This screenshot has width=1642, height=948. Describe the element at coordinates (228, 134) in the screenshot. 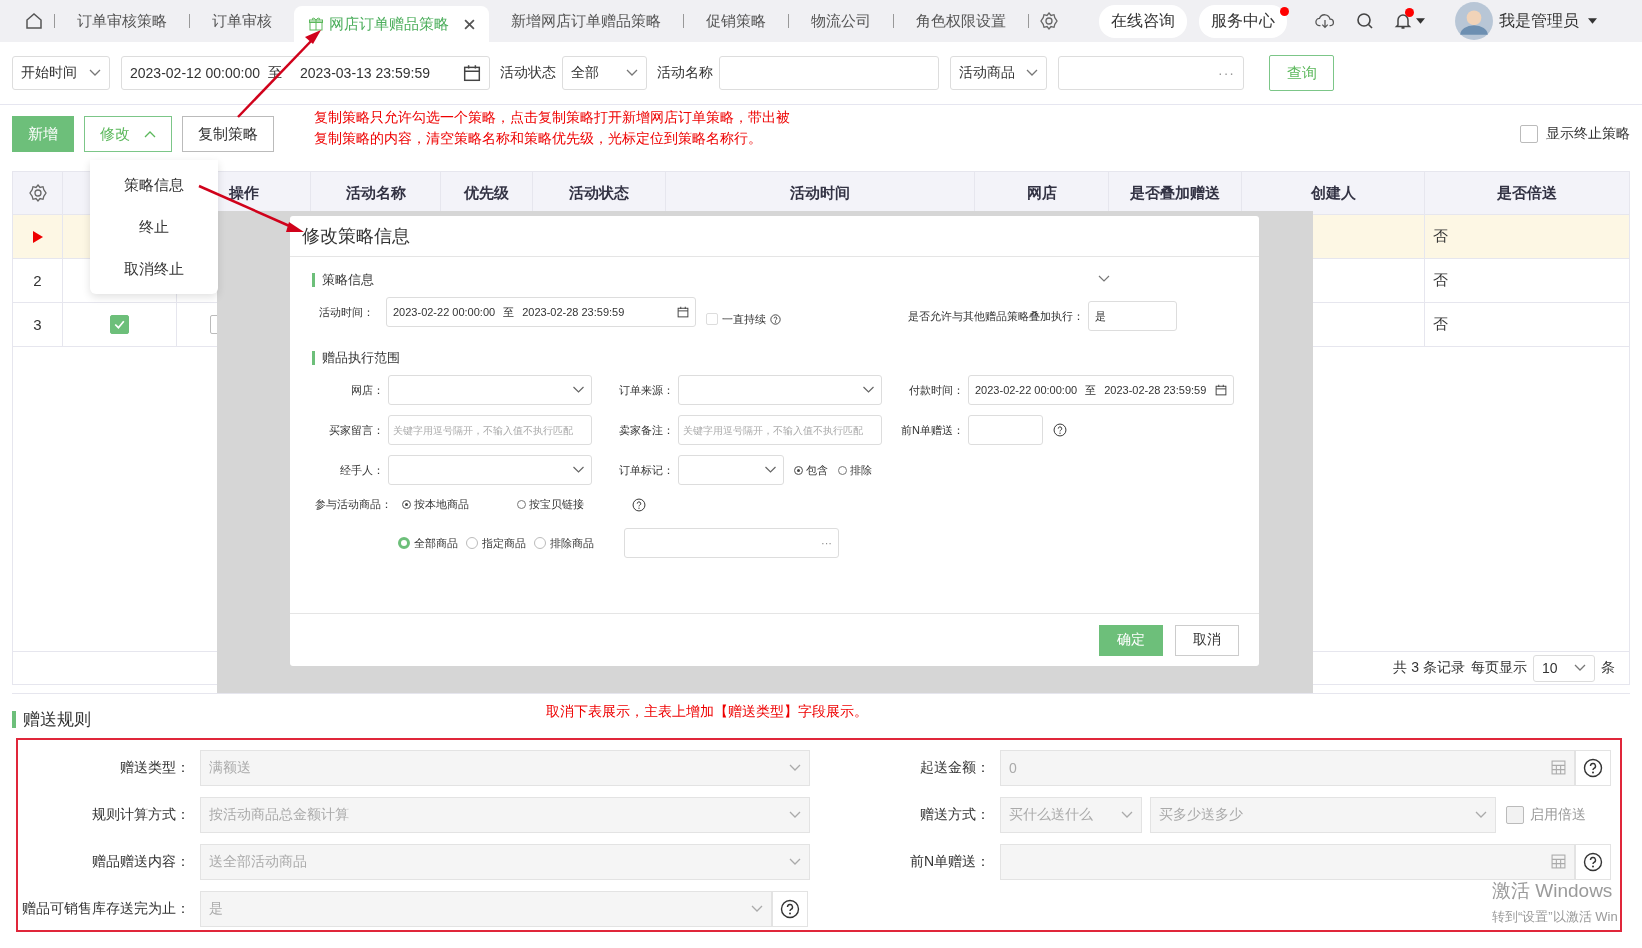

I see `copy-button: 复制策略` at that location.